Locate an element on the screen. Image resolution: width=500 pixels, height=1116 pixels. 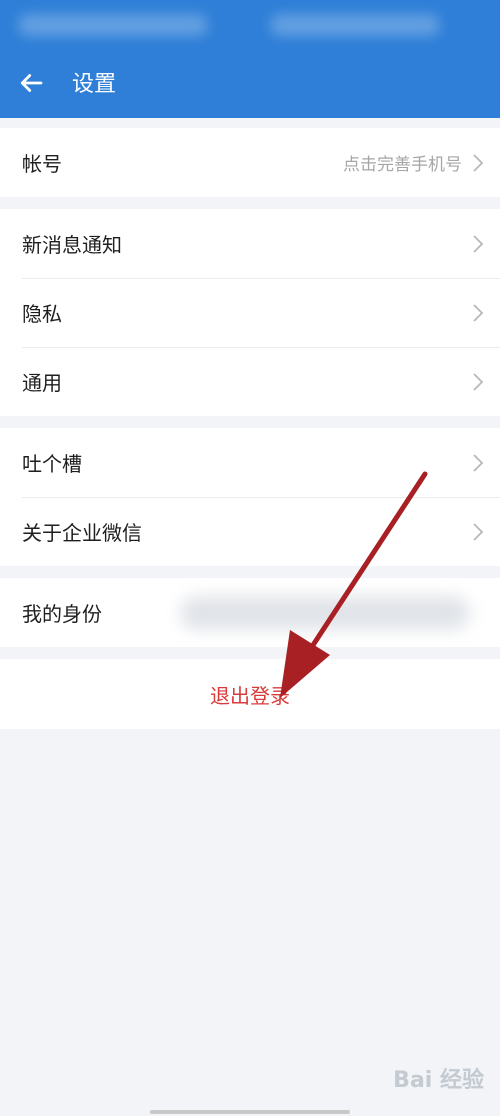
row-label: 关于企业微信 is located at coordinates (82, 533).